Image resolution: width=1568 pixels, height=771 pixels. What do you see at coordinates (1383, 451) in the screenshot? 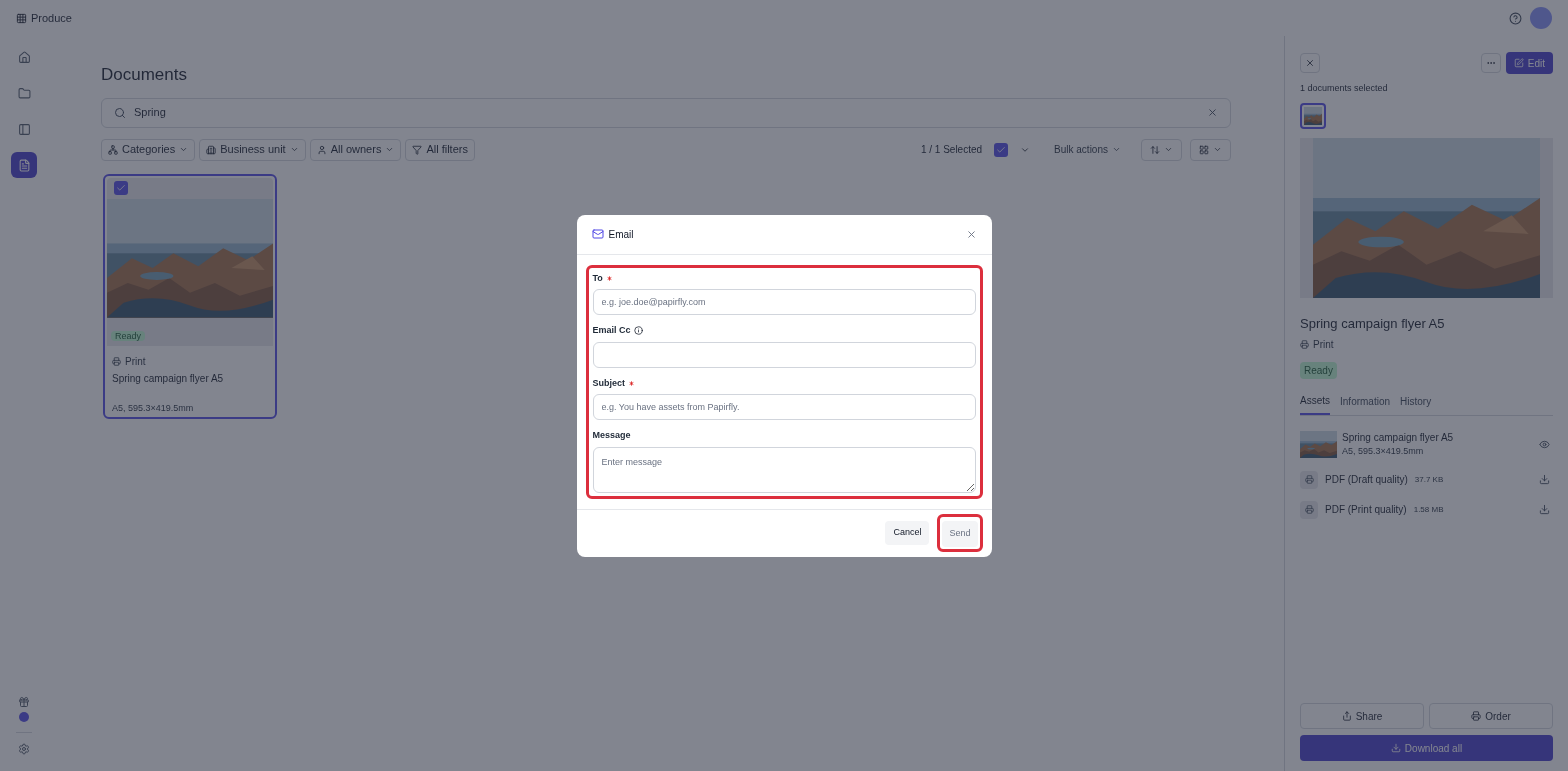
I see `asset-size: A5, 595.3×419.5mm` at bounding box center [1383, 451].